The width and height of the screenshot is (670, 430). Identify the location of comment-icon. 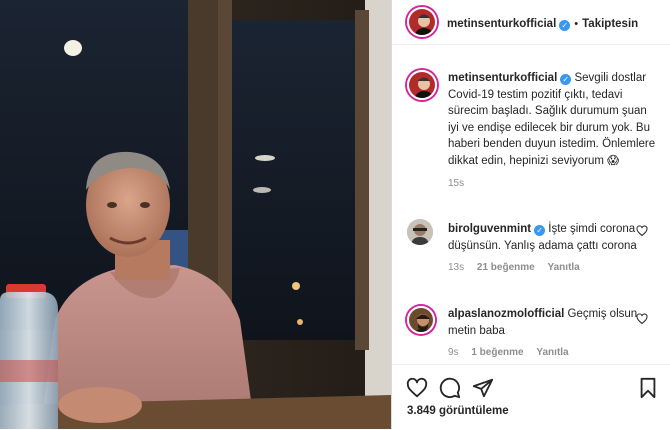
(450, 388).